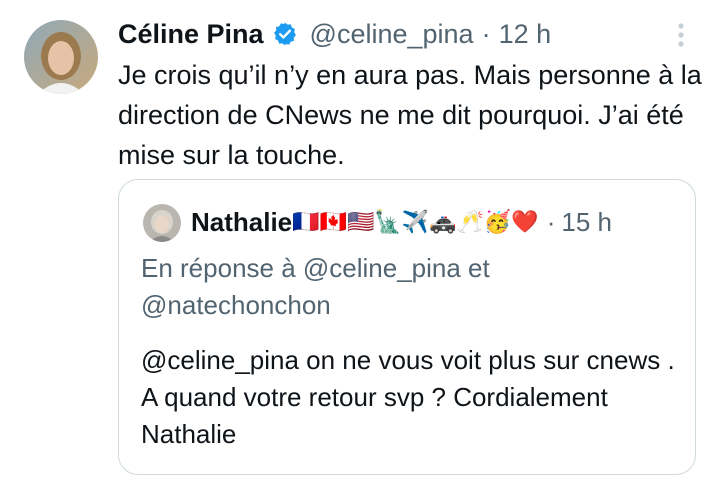 This screenshot has height=483, width=720. I want to click on author-handle: @celine_pina, so click(392, 34).